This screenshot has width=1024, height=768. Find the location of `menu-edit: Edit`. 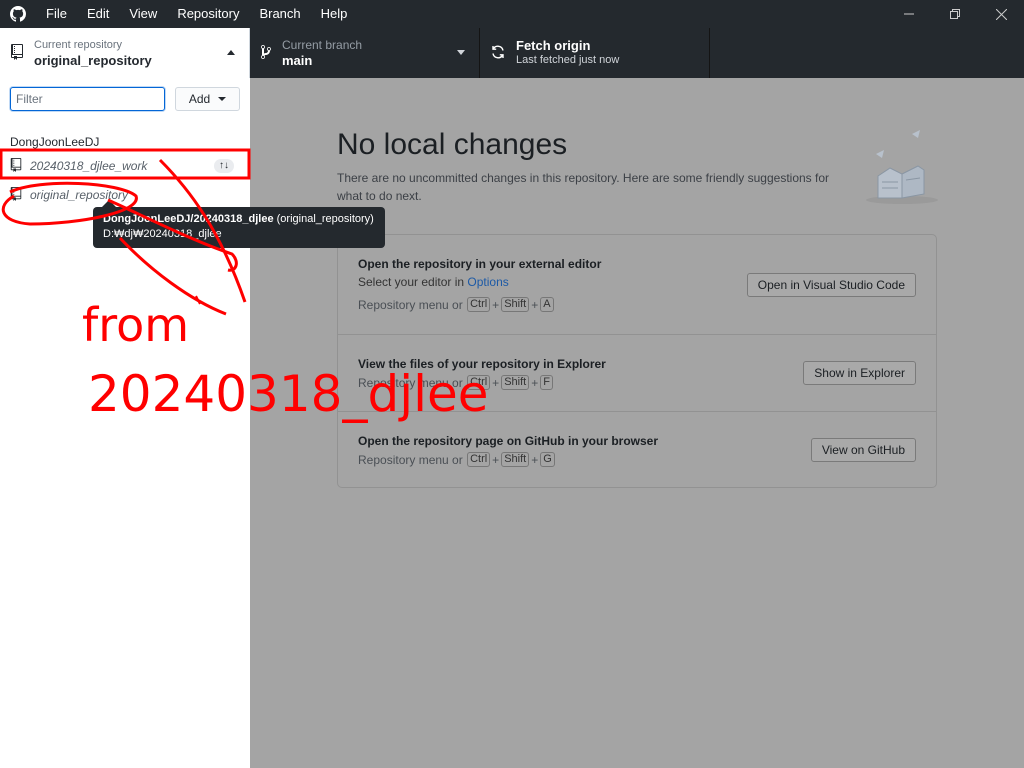

menu-edit: Edit is located at coordinates (98, 14).